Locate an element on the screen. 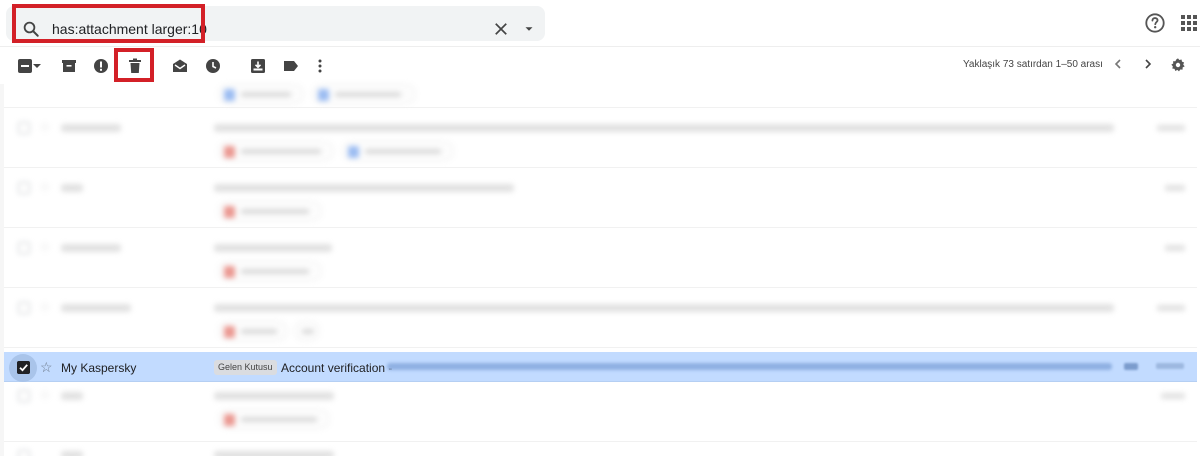 This screenshot has width=1200, height=456. email-subject: Account verification - is located at coordinates (337, 368).